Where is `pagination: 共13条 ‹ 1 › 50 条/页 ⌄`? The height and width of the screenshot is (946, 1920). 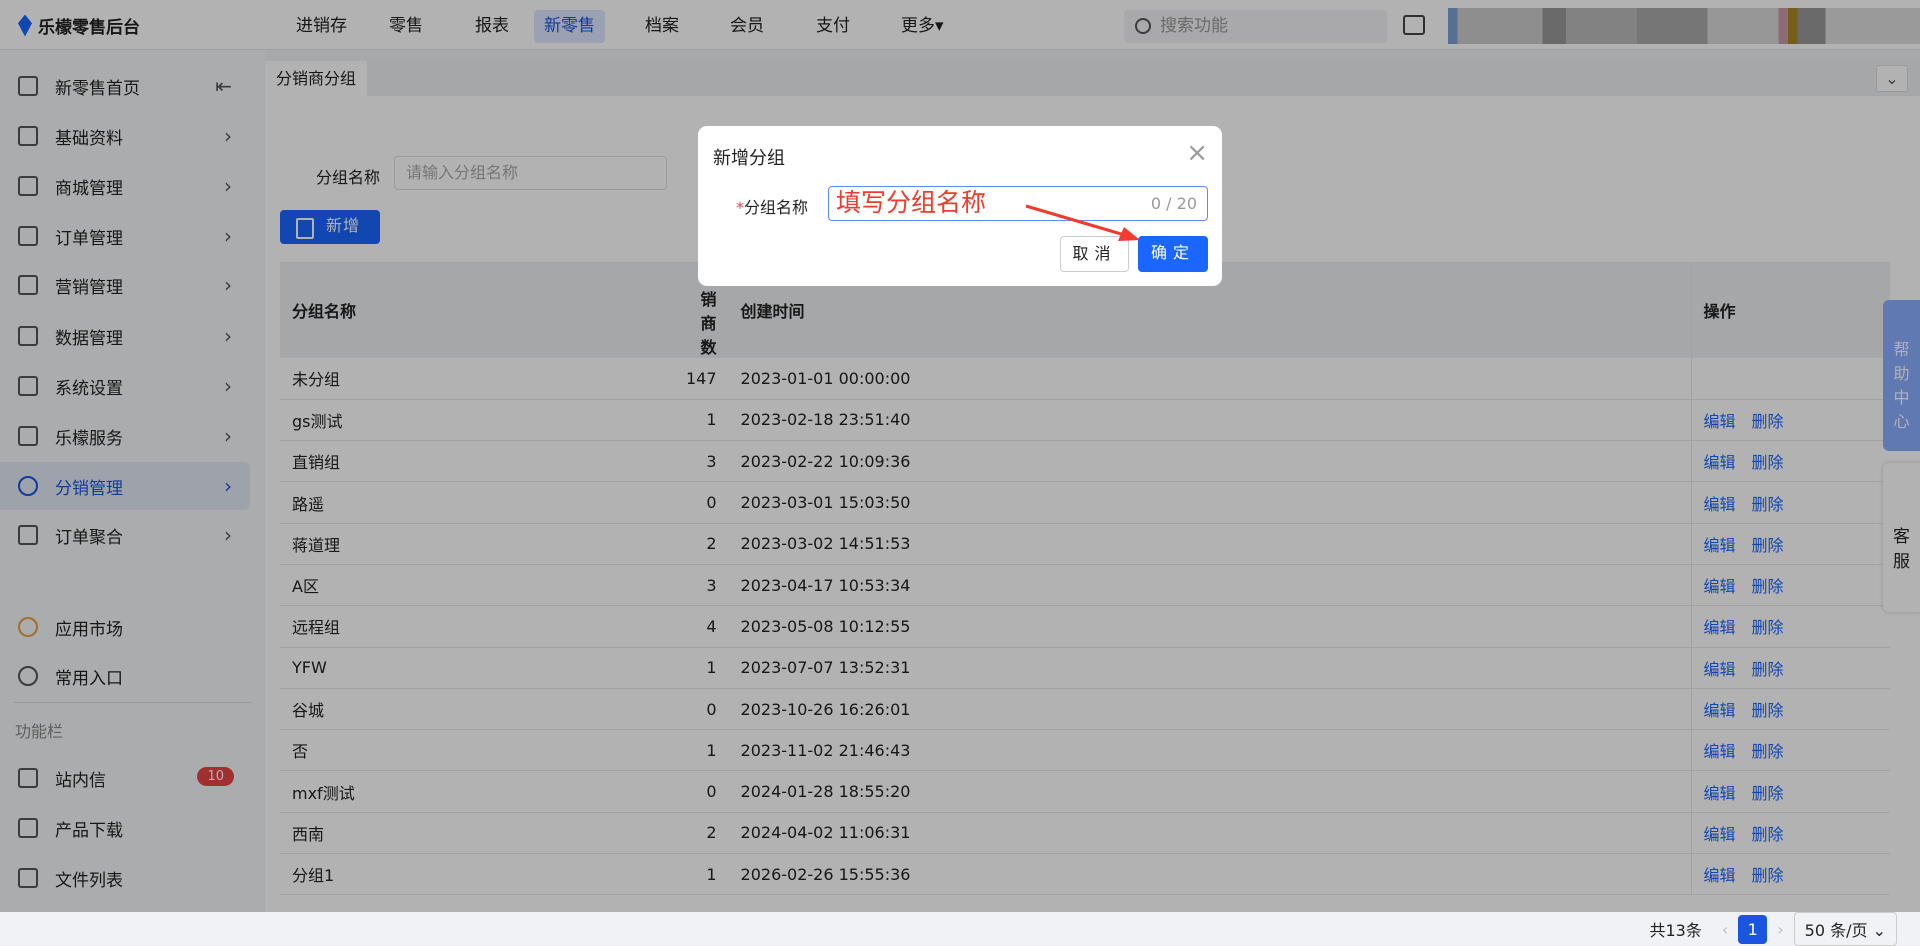 pagination: 共13条 ‹ 1 › 50 条/页 ⌄ is located at coordinates (1784, 929).